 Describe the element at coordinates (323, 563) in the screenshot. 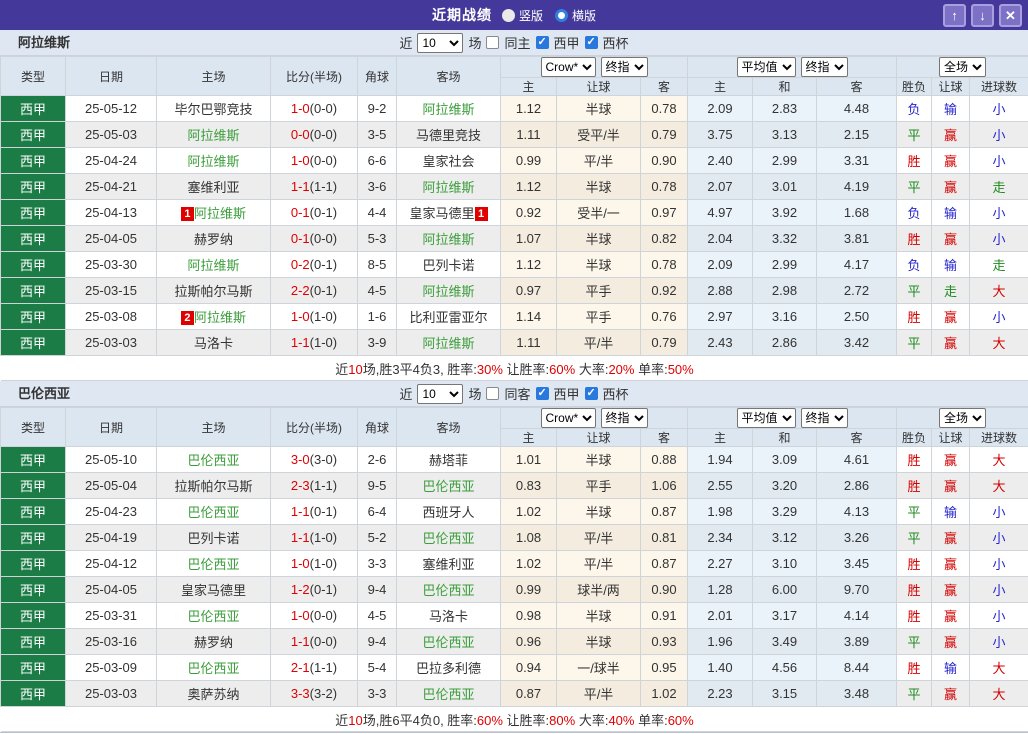

I see `half-time-score: (1-0)` at that location.